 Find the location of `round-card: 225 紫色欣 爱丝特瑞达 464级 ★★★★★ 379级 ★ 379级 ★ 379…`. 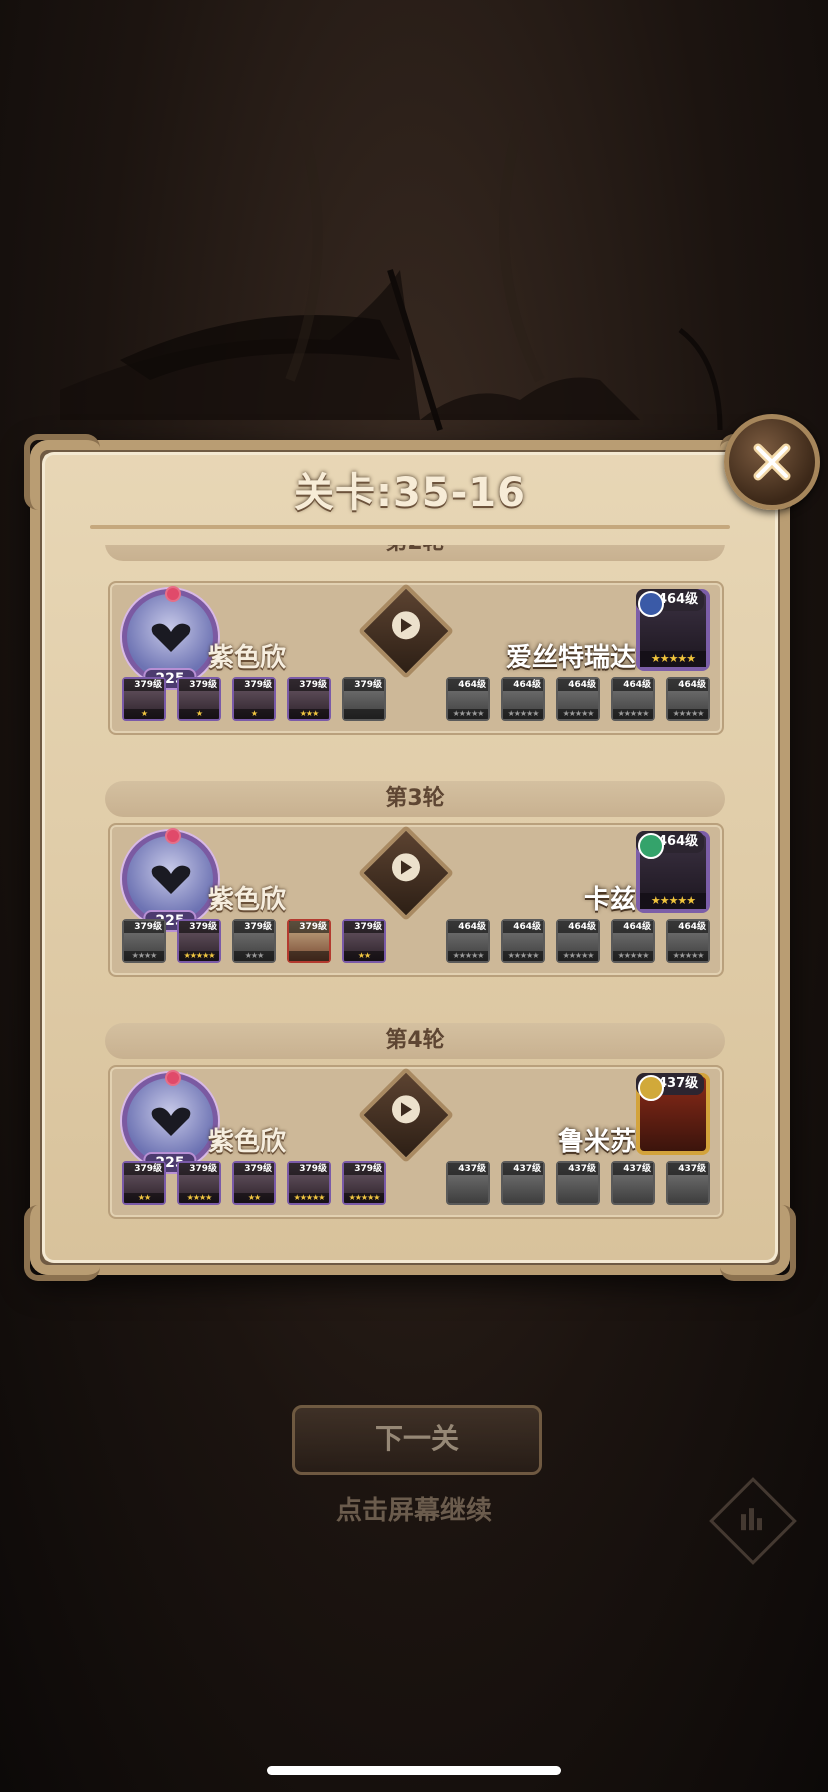

round-card: 225 紫色欣 爱丝特瑞达 464级 ★★★★★ 379级 ★ 379级 ★ 379… is located at coordinates (416, 658).